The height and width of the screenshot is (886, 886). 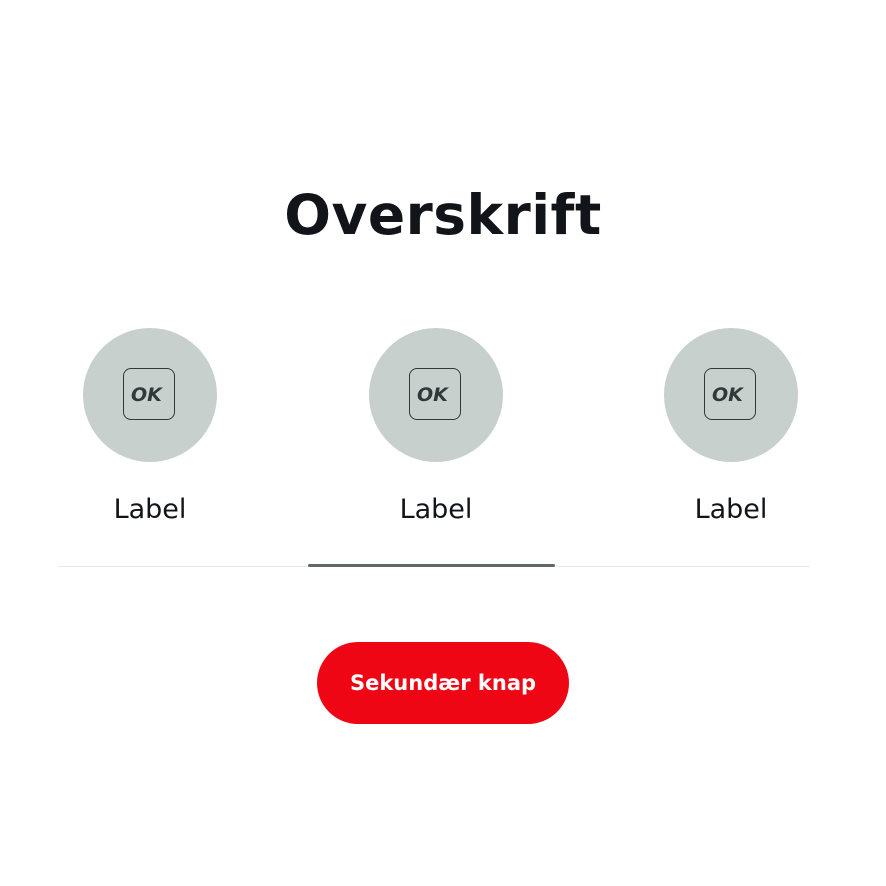 I want to click on page-title: Overskrift, so click(x=443, y=215).